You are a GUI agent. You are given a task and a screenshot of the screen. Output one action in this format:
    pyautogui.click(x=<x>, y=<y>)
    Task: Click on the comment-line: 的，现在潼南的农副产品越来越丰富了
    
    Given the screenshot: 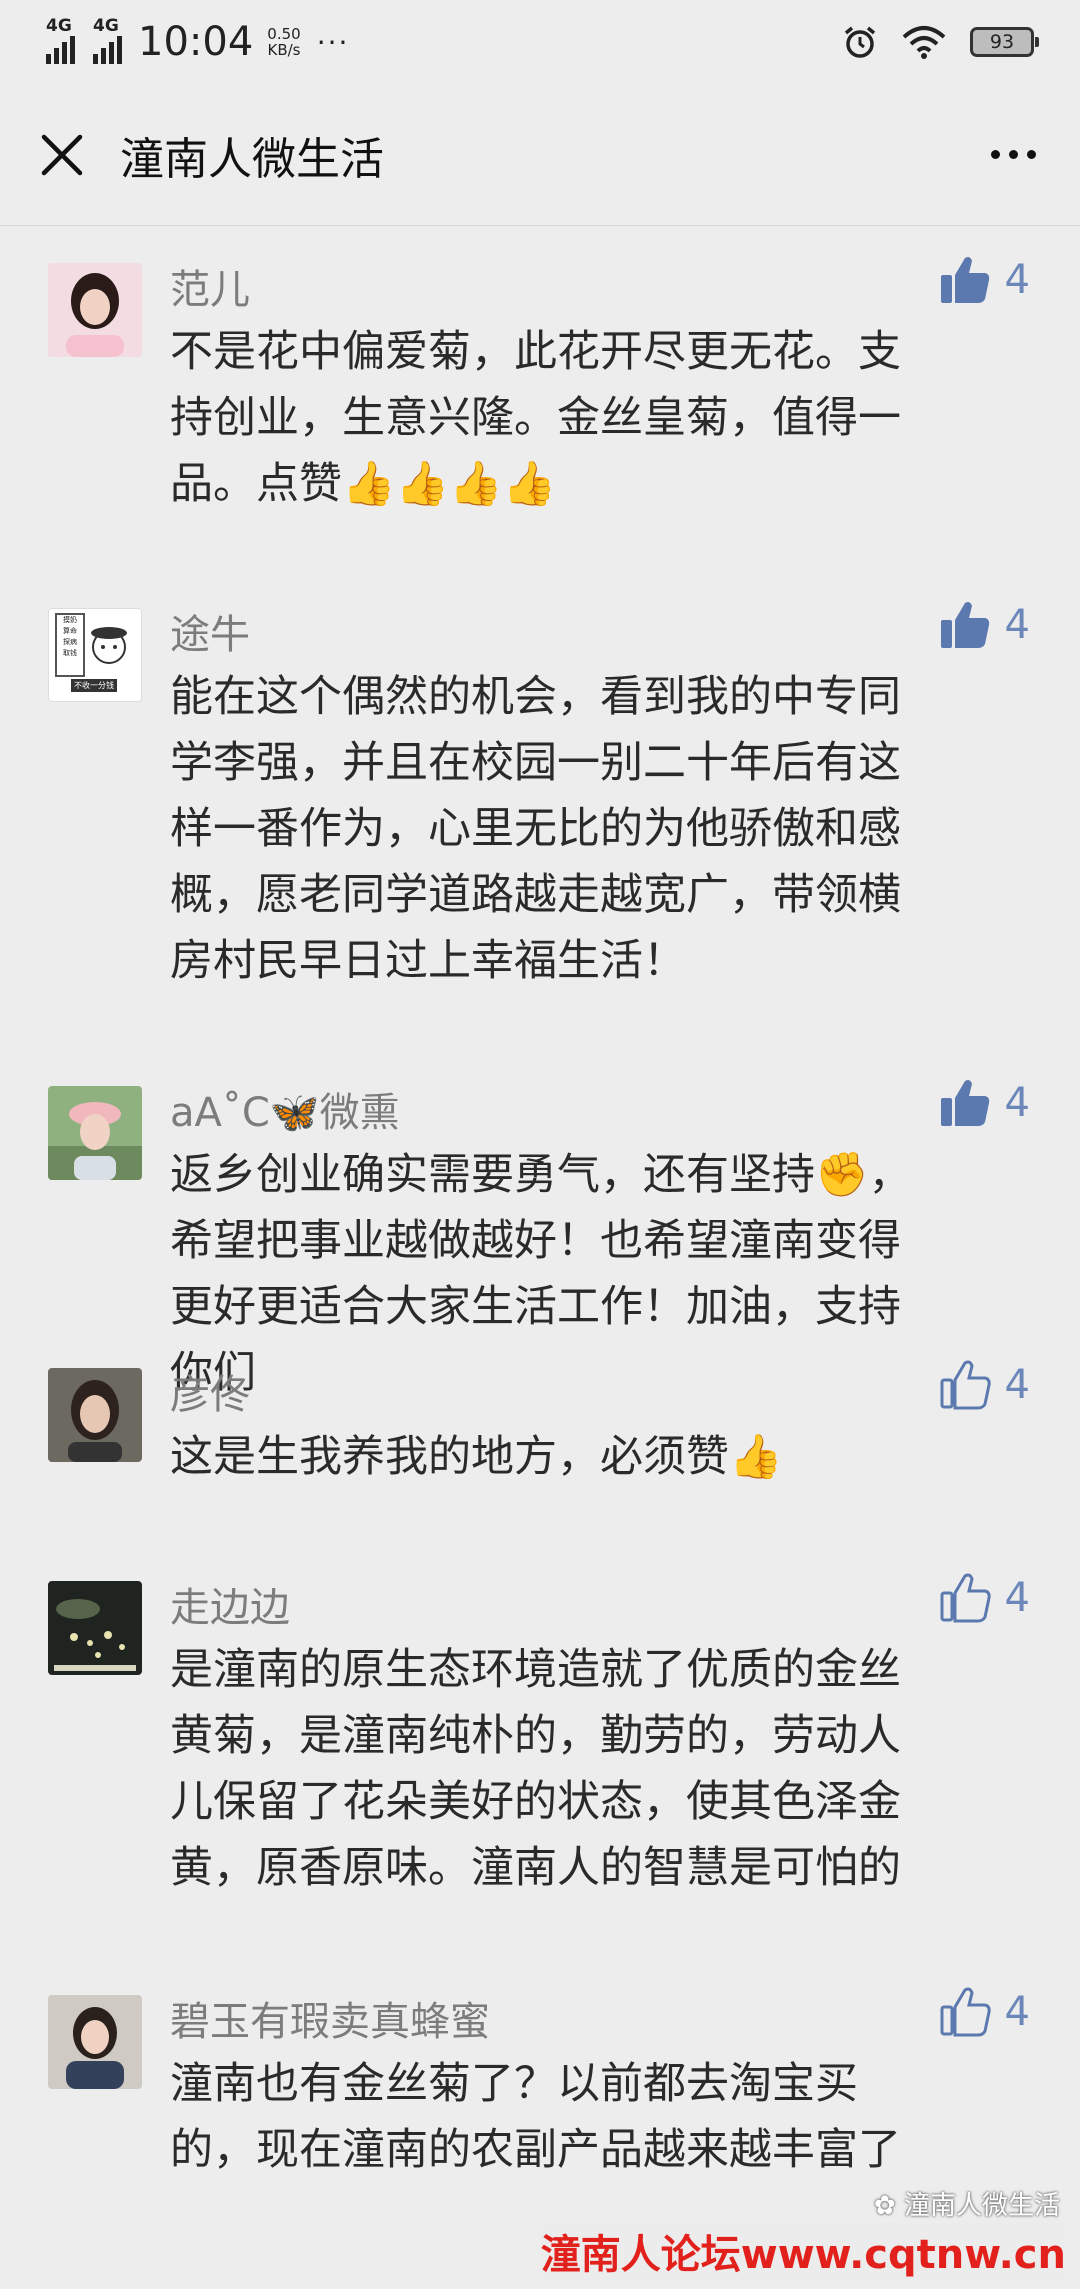 What is the action you would take?
    pyautogui.click(x=535, y=2150)
    